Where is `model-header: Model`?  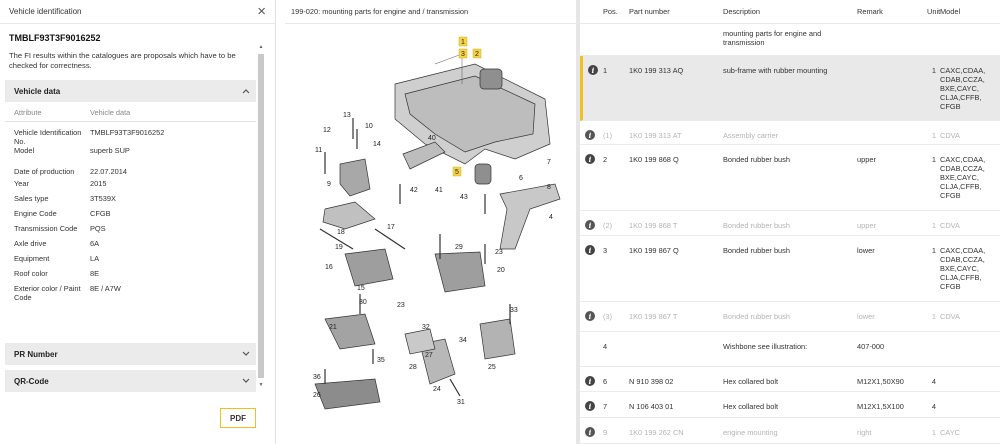
model-header: Model is located at coordinates (970, 11).